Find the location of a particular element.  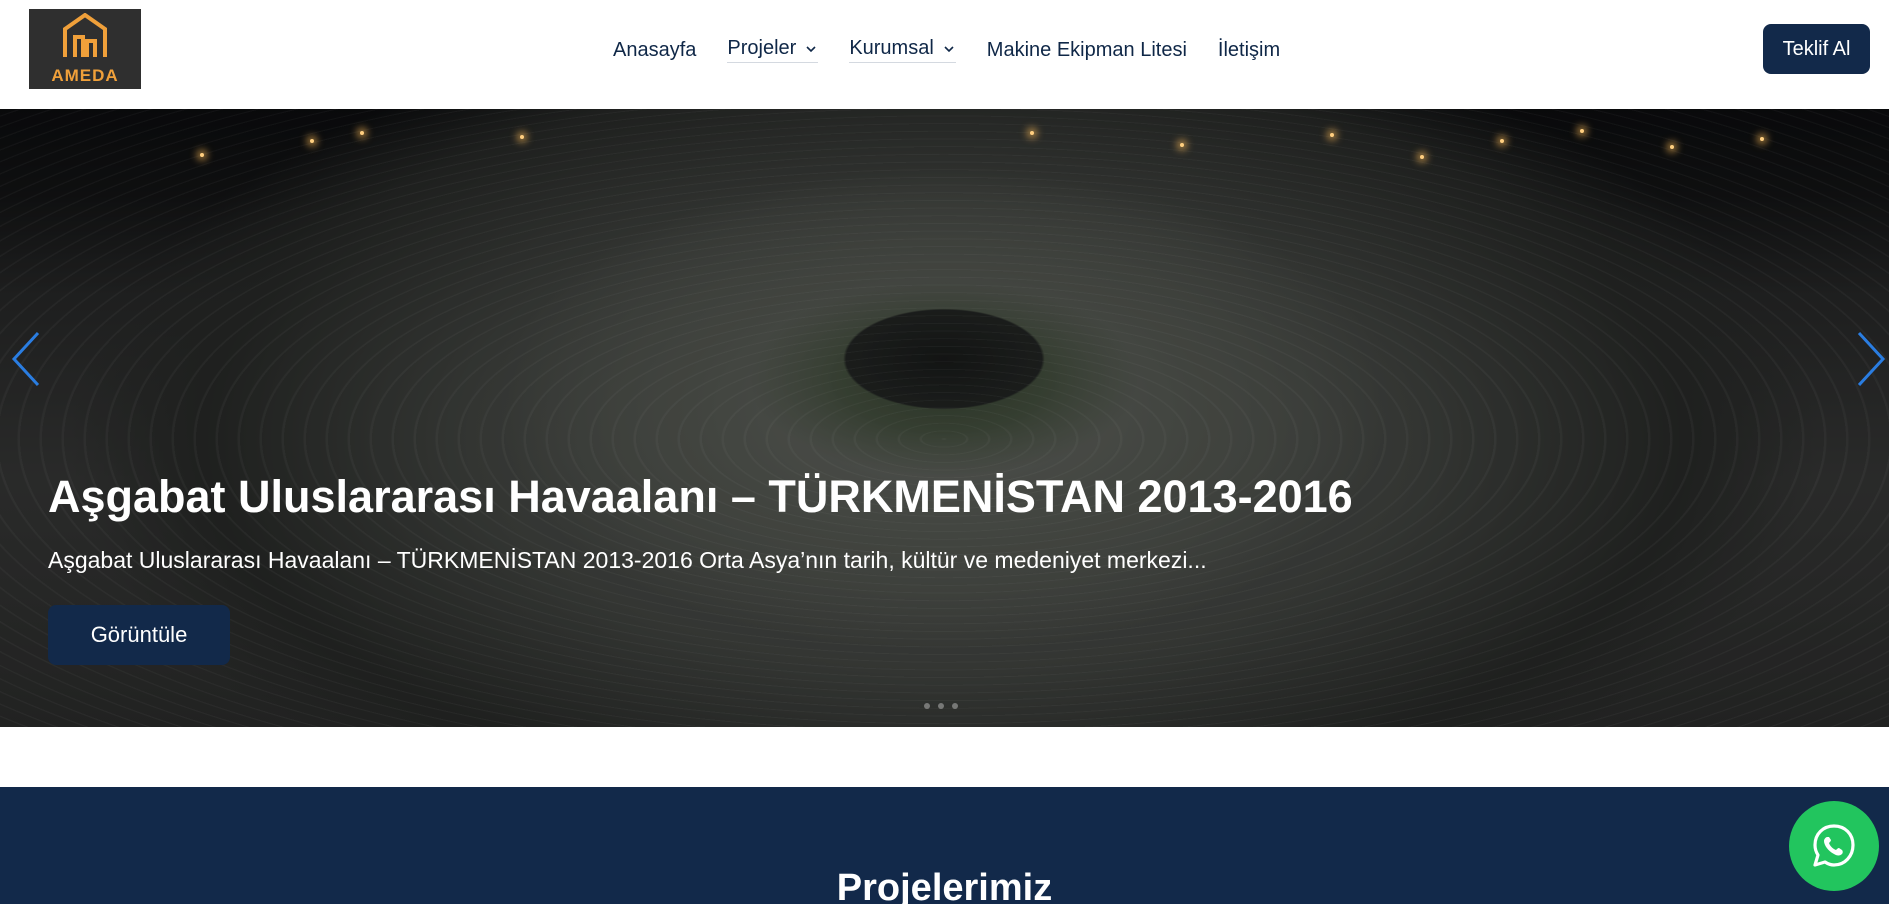

whatsapp-icon is located at coordinates (1834, 845).